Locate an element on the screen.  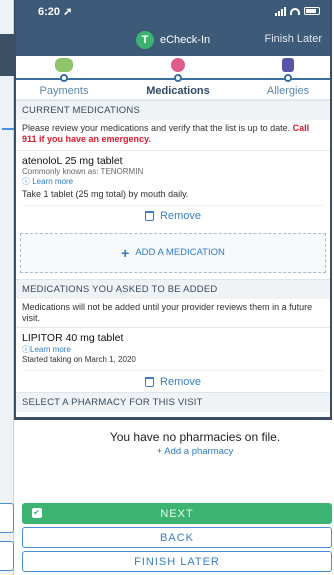
no-pharmacy-message: You have no pharmacies on file. is located at coordinates (195, 437).